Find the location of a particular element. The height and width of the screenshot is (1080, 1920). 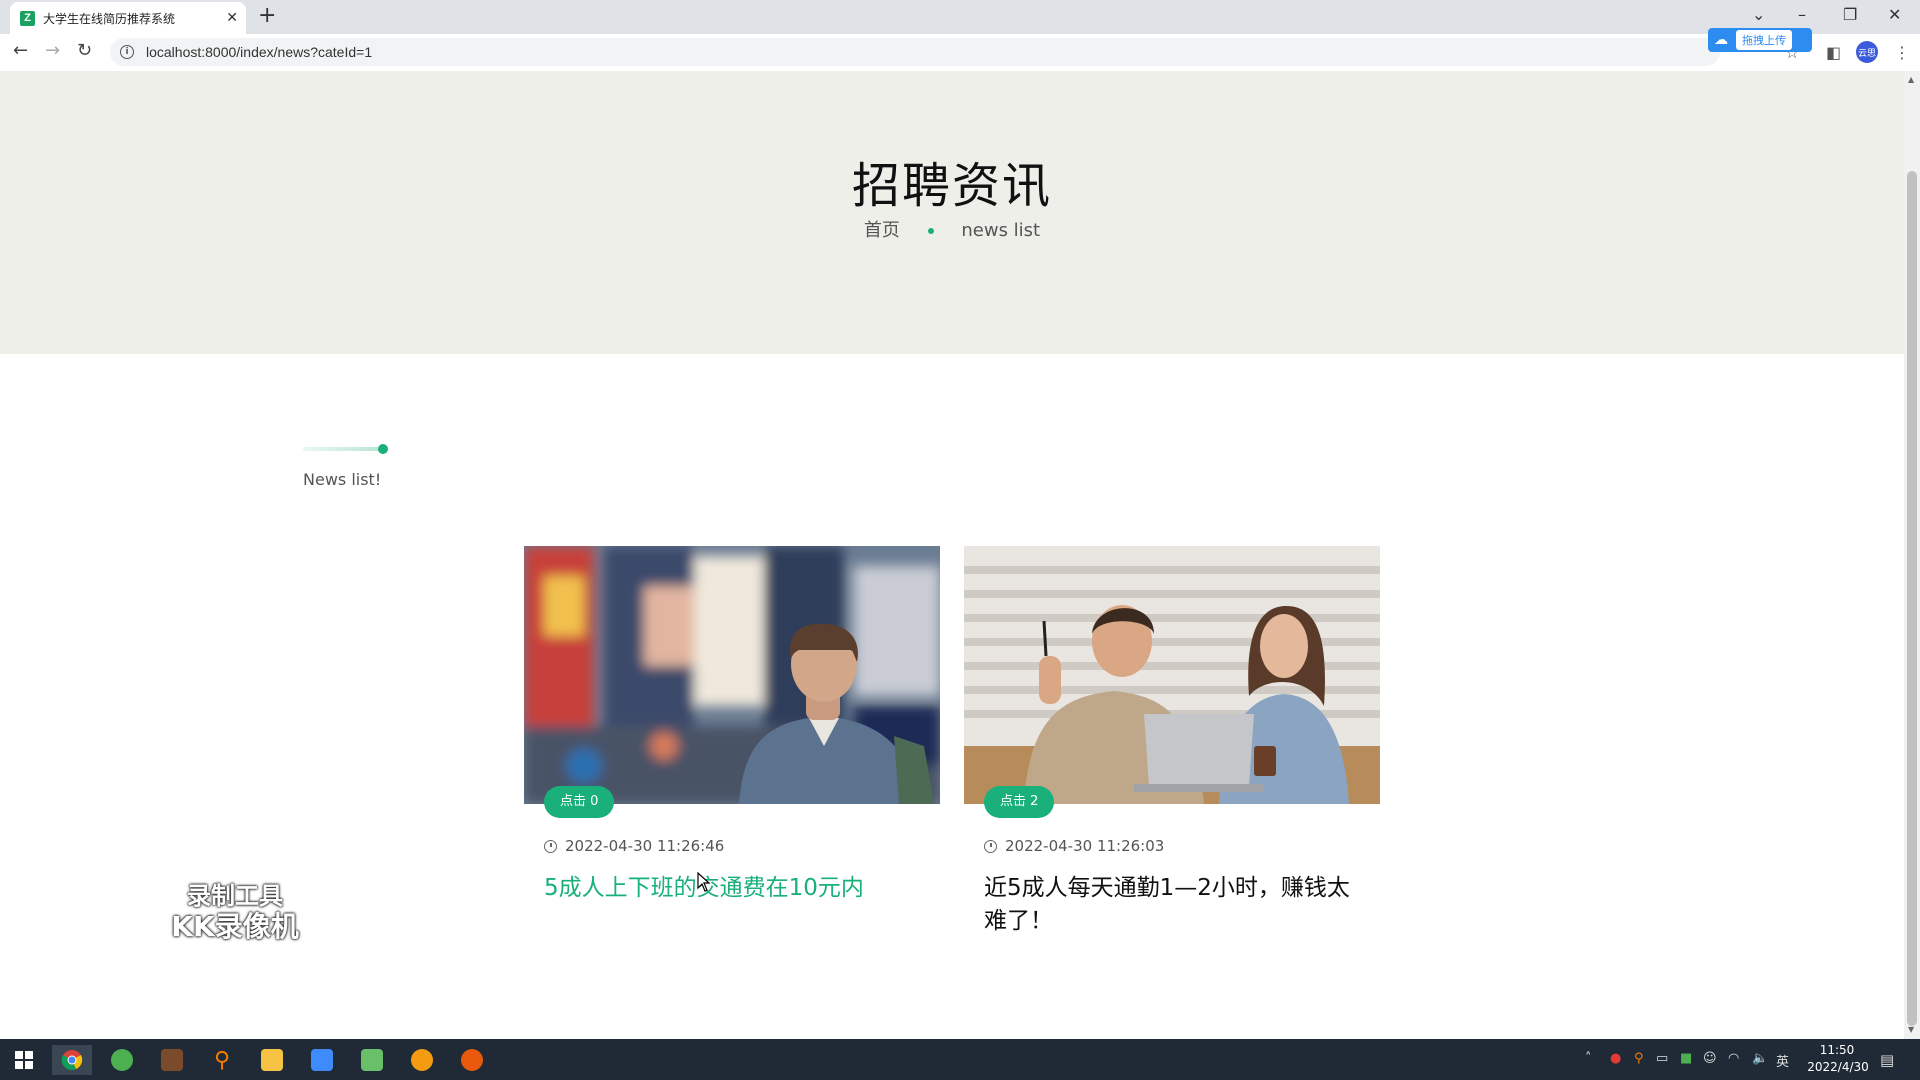

view-count-badge: 点击 2 is located at coordinates (1019, 802).